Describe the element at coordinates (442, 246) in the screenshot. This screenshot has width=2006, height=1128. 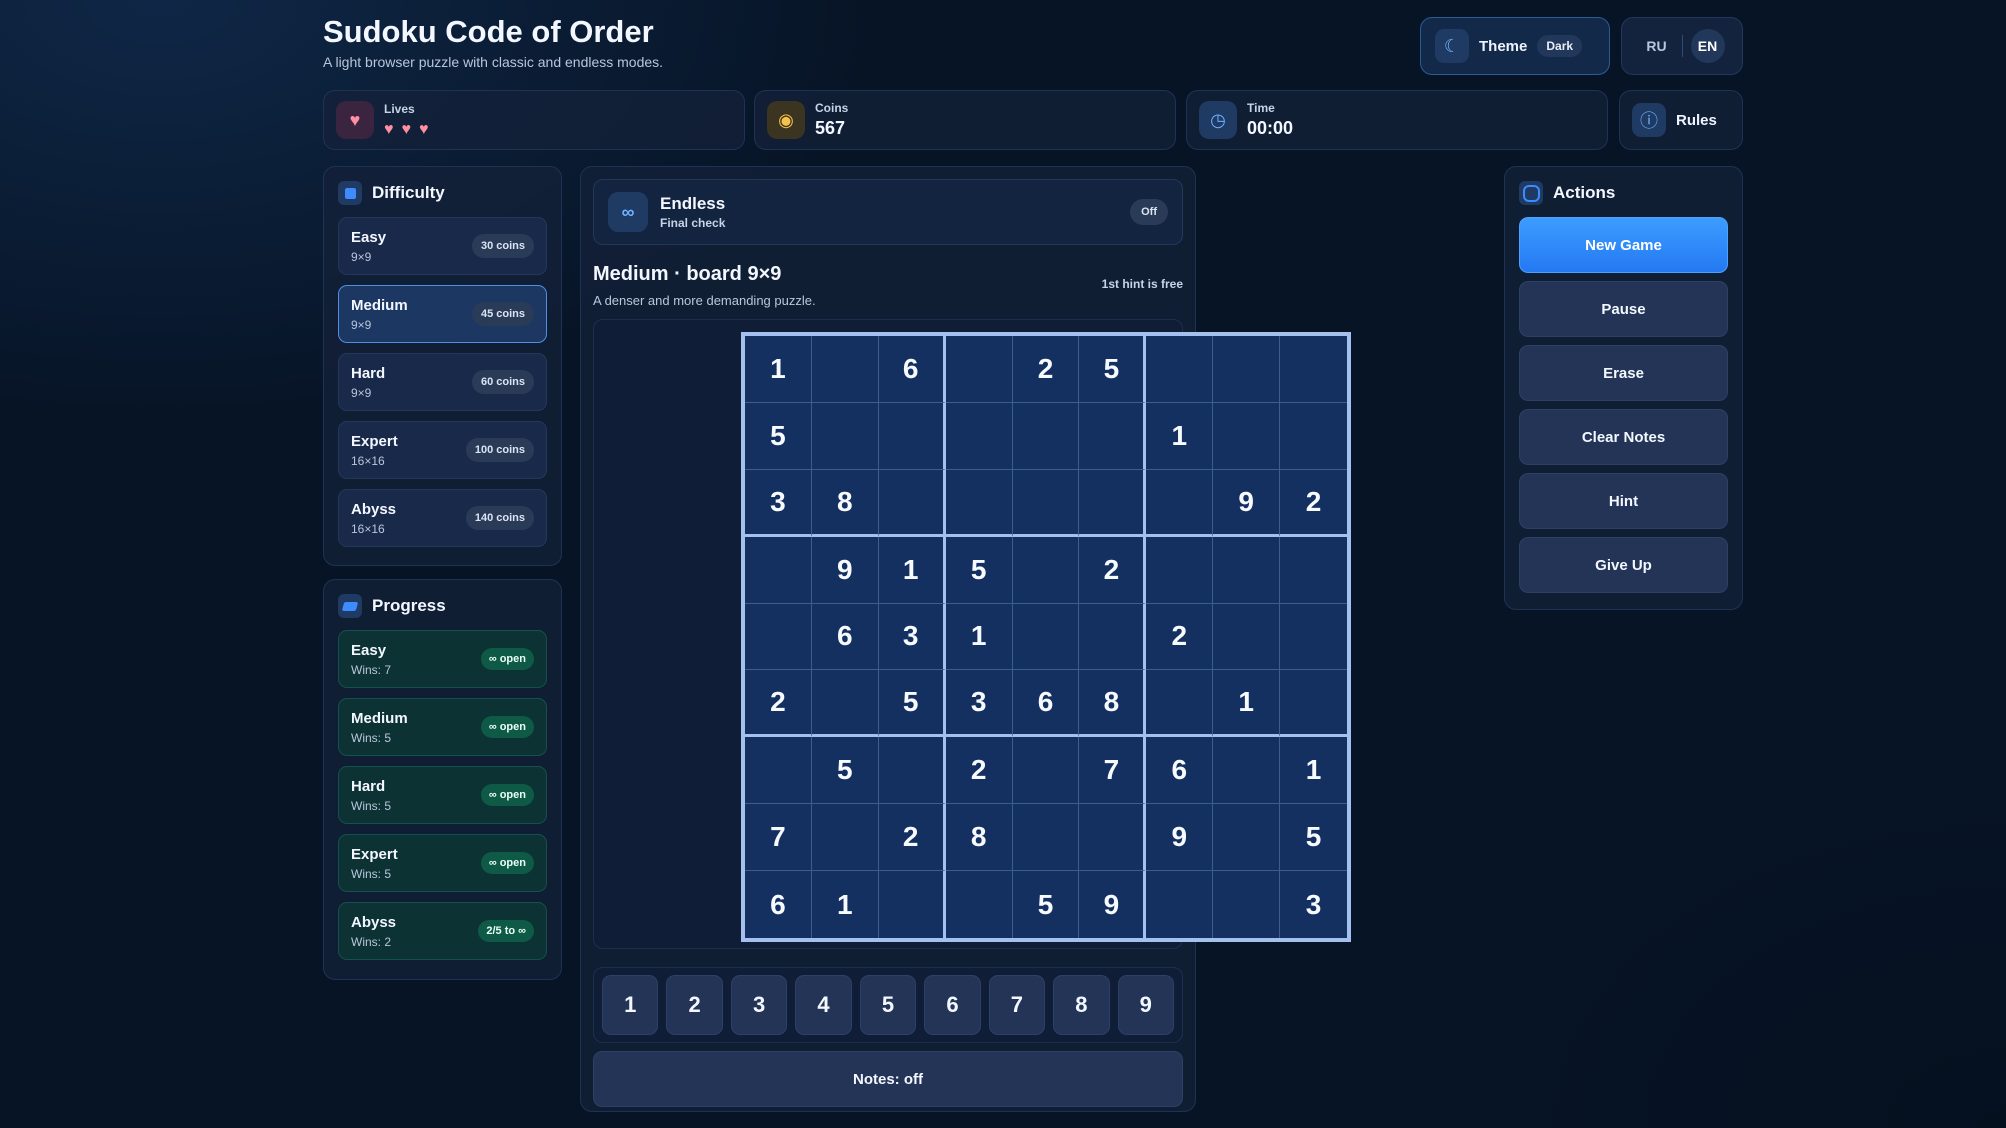
I see `difficulty-item-easy: Easy 9×9 30 coins` at that location.